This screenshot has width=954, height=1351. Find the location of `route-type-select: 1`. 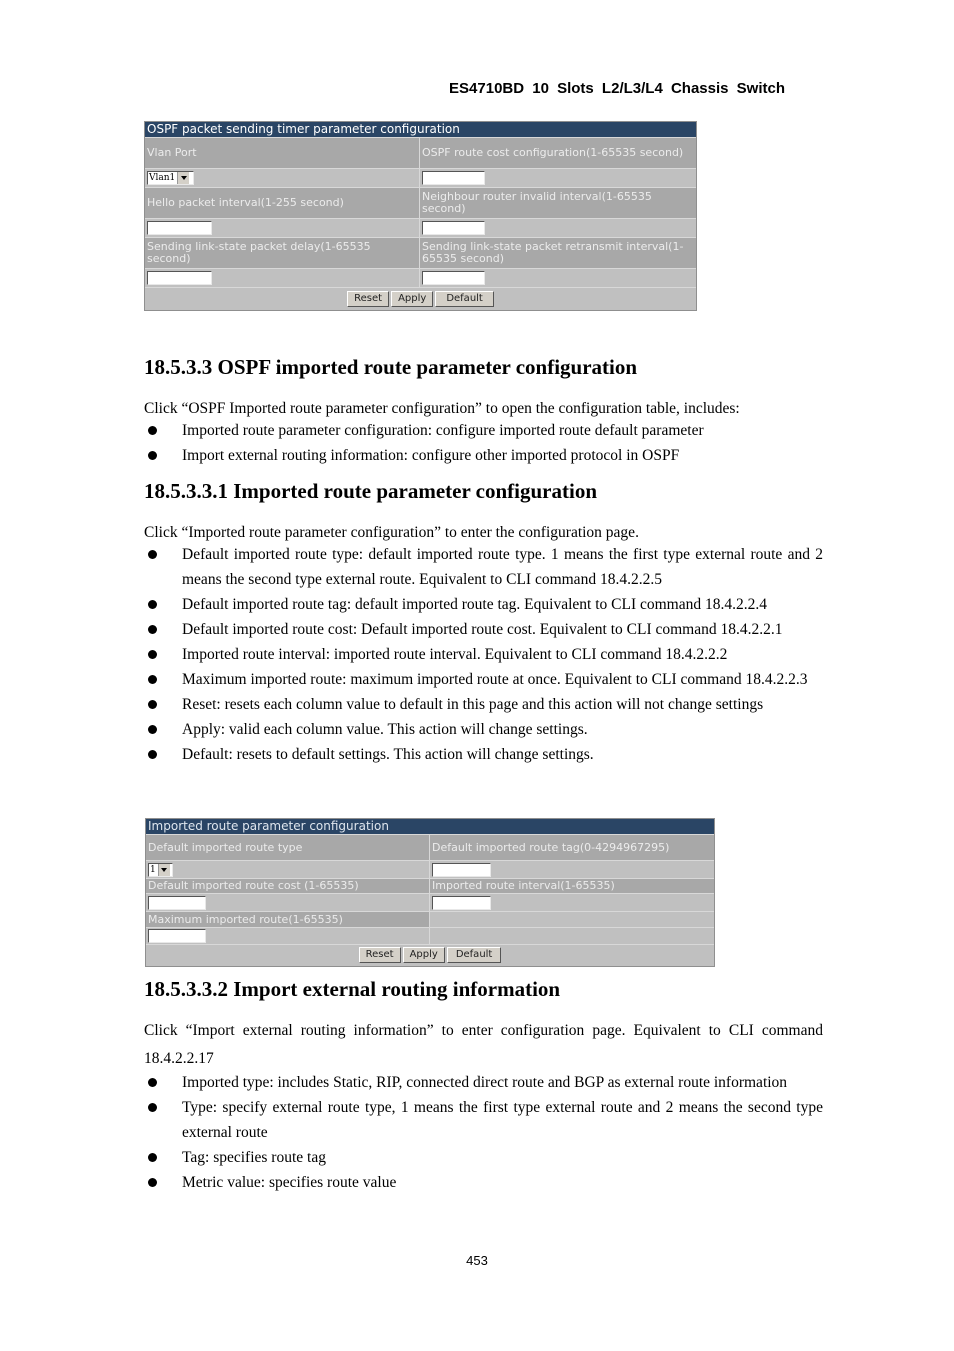

route-type-select: 1 is located at coordinates (160, 869).